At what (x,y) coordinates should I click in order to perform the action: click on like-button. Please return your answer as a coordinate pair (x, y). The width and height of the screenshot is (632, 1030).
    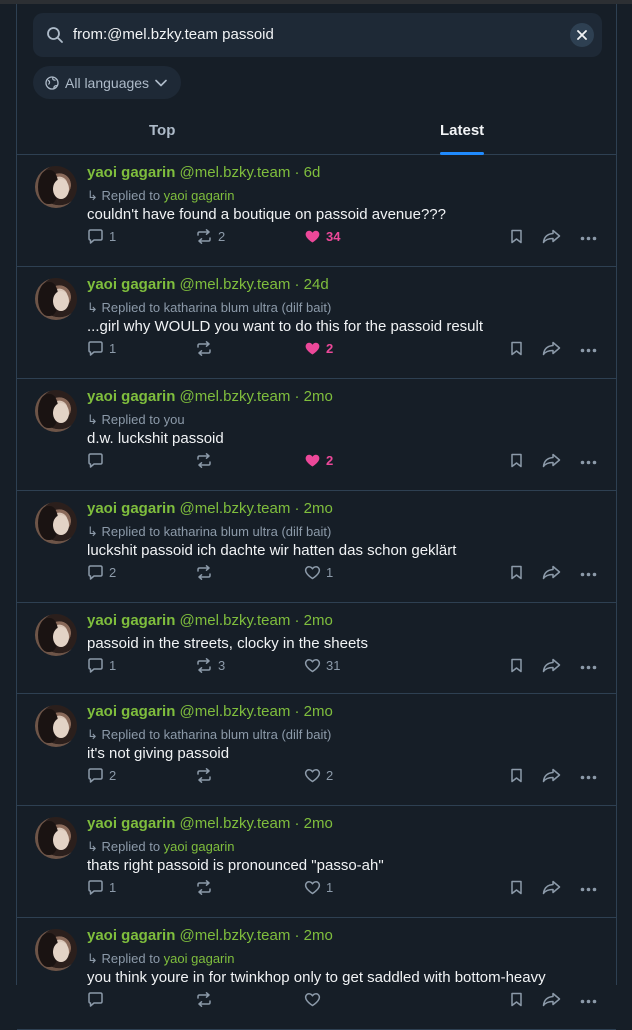
    Looking at the image, I should click on (315, 999).